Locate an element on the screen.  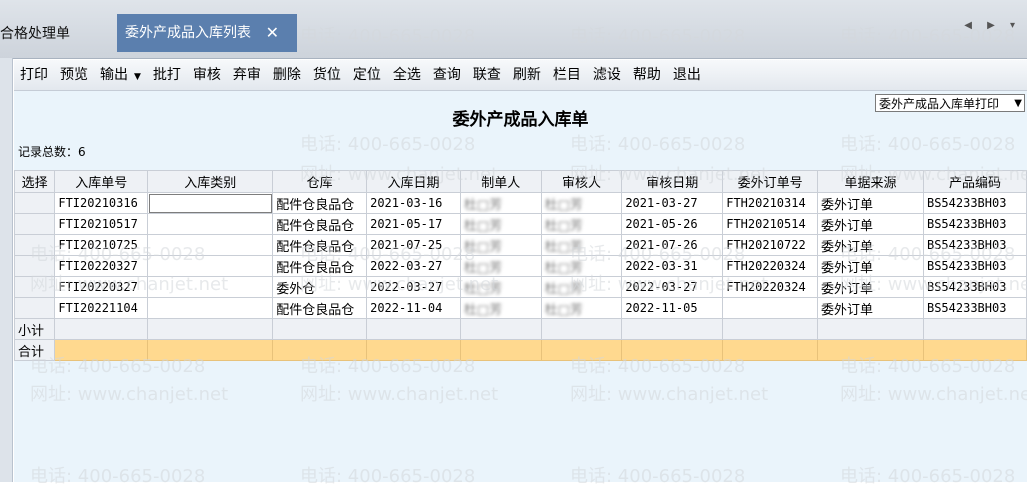
column-header-2: 入库类别 is located at coordinates (210, 181).